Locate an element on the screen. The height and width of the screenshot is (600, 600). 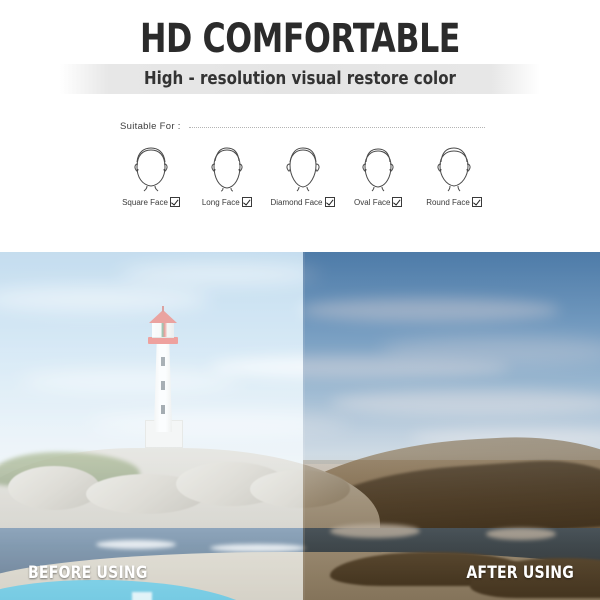
after-using-label: AFTER USING is located at coordinates (520, 573).